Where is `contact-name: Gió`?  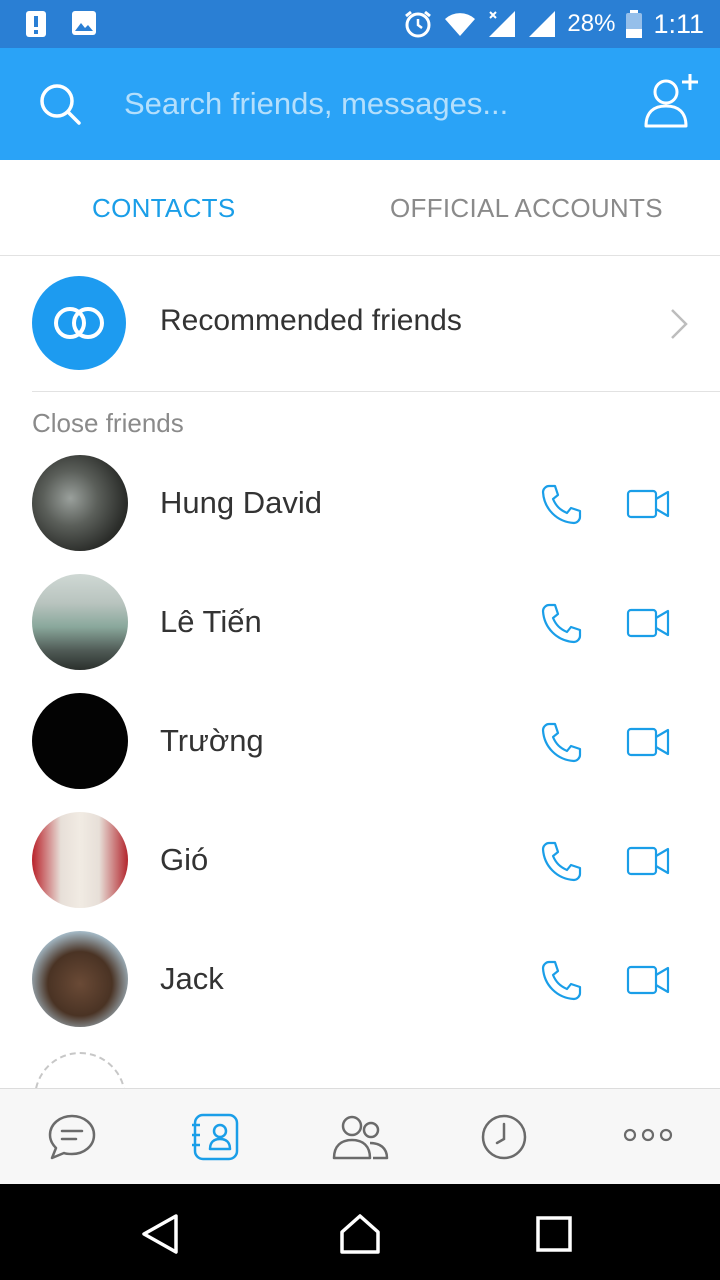 contact-name: Gió is located at coordinates (184, 859).